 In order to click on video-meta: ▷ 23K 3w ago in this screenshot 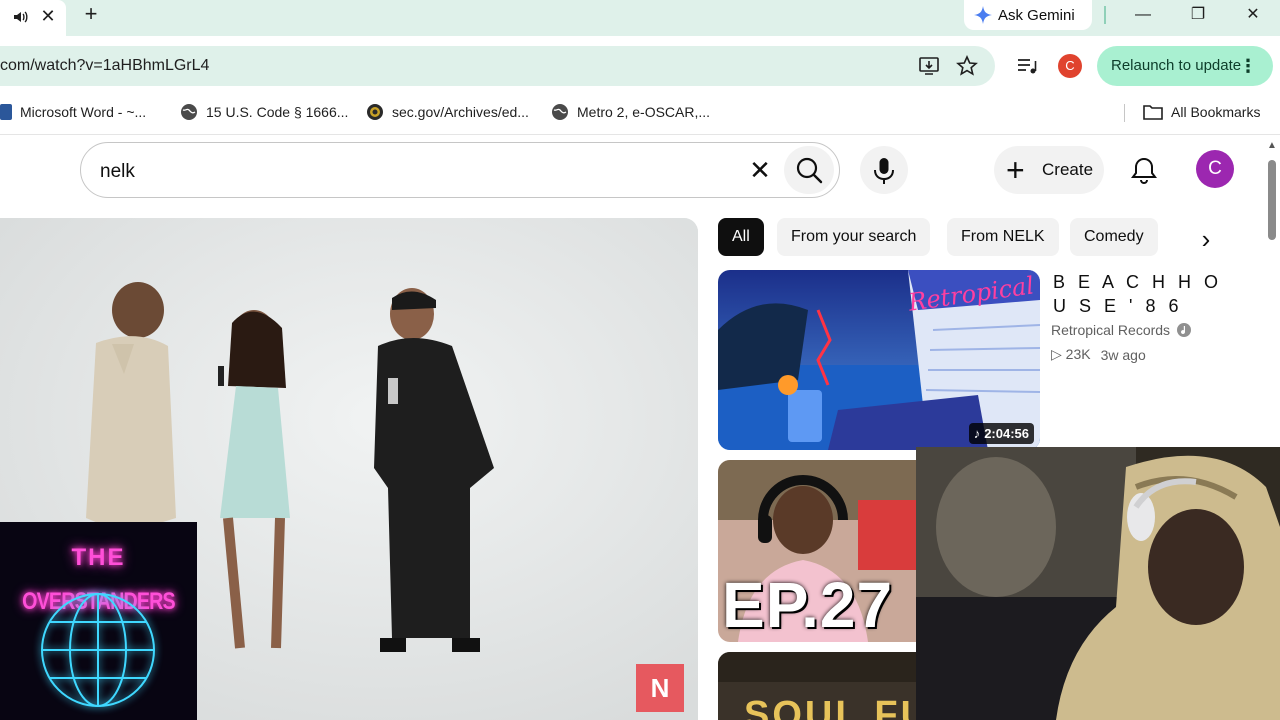, I will do `click(1098, 354)`.